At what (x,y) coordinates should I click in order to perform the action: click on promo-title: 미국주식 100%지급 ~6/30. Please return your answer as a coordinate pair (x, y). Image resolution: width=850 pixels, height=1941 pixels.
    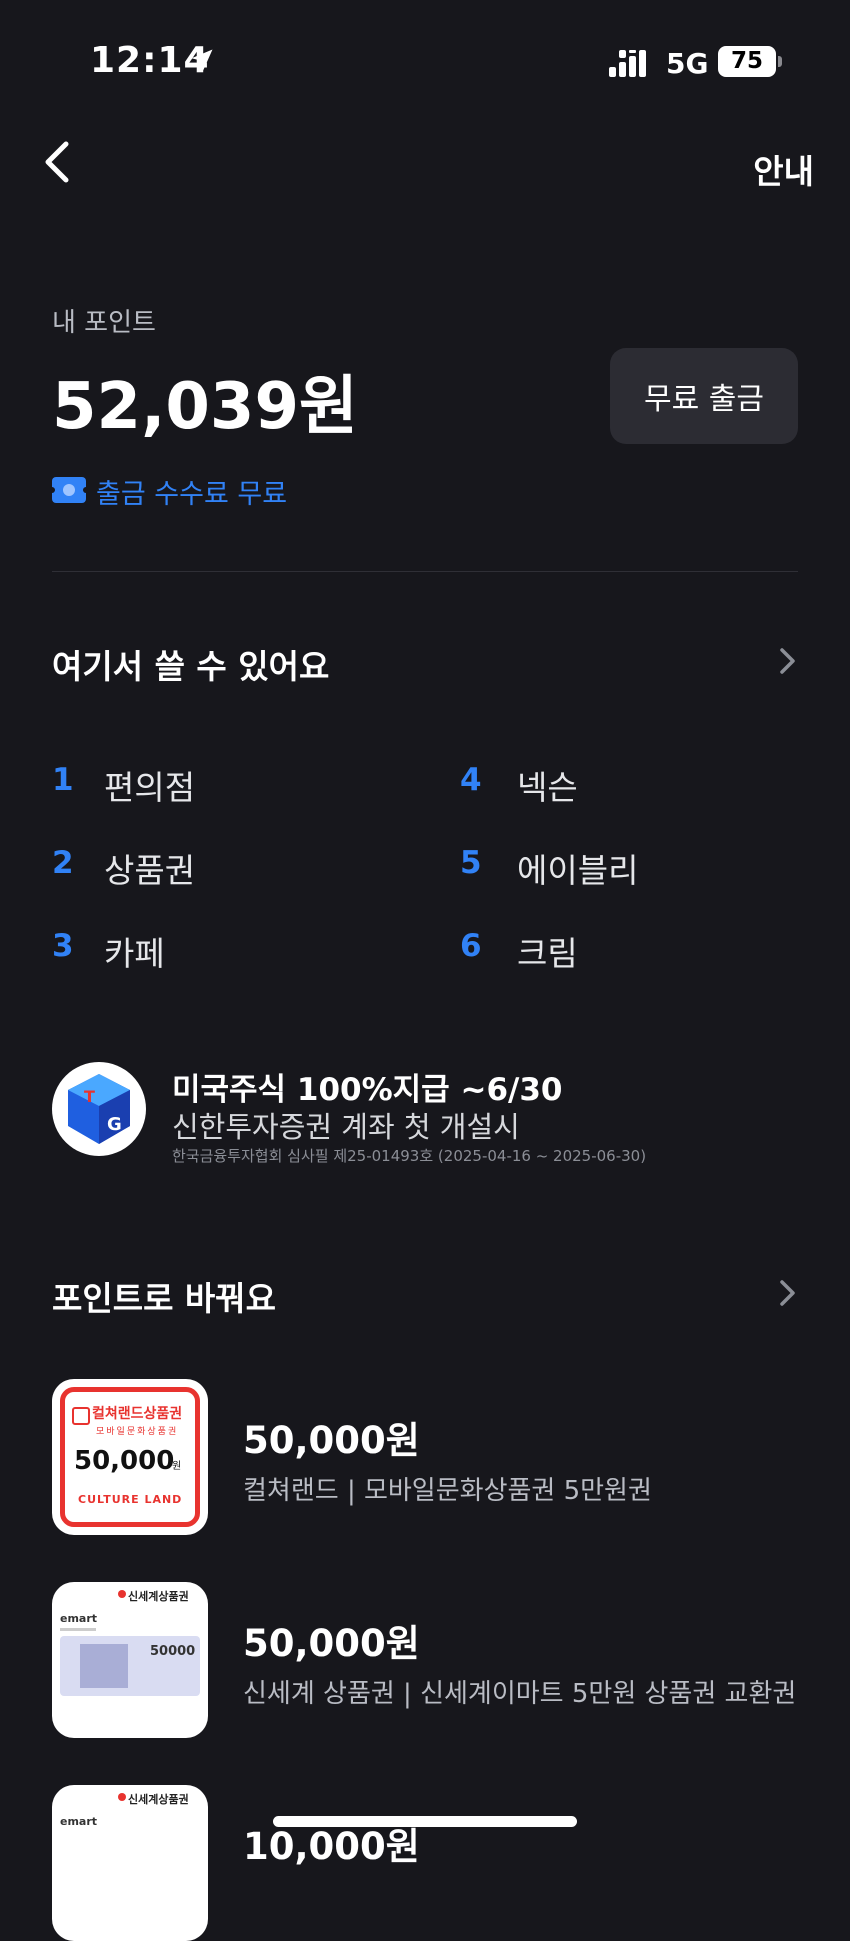
    Looking at the image, I should click on (367, 1086).